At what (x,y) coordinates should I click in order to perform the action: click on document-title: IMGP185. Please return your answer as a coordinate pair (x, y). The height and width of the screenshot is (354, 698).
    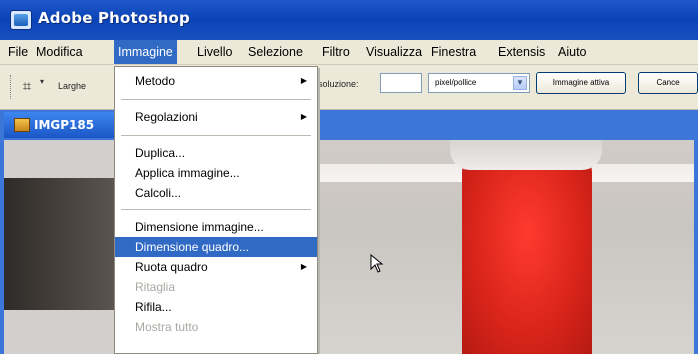
    Looking at the image, I should click on (64, 125).